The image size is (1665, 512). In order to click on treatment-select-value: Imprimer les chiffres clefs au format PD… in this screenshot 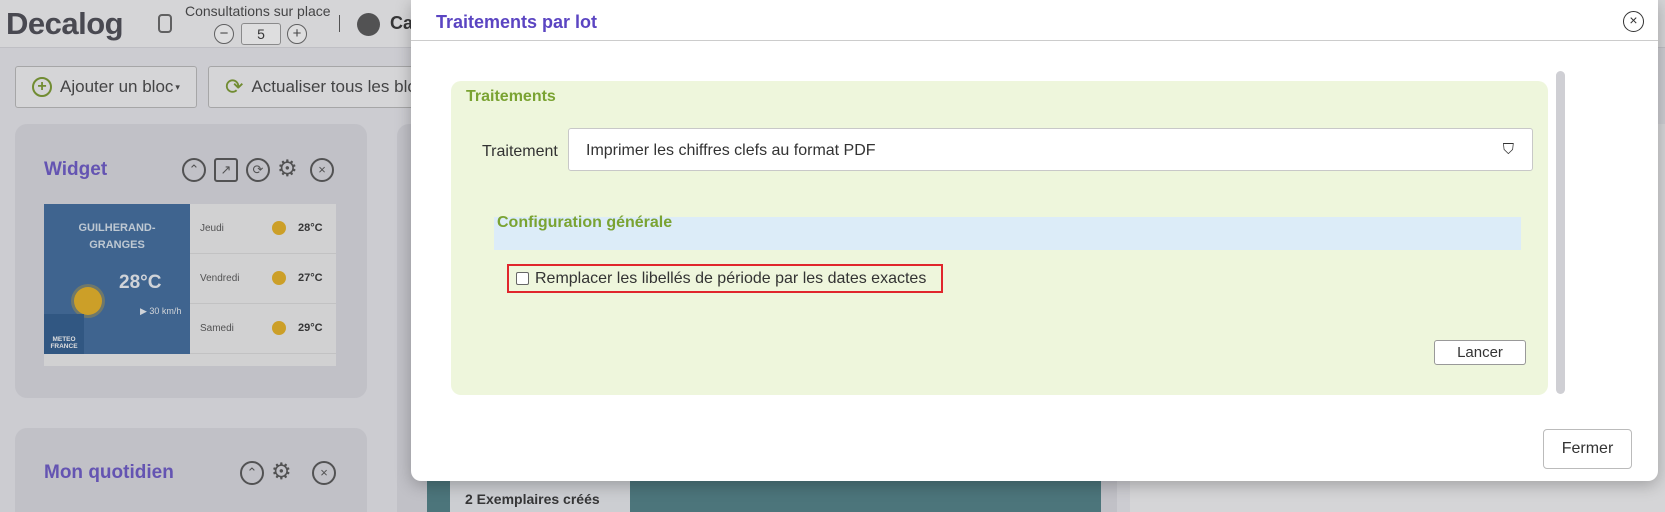, I will do `click(731, 150)`.